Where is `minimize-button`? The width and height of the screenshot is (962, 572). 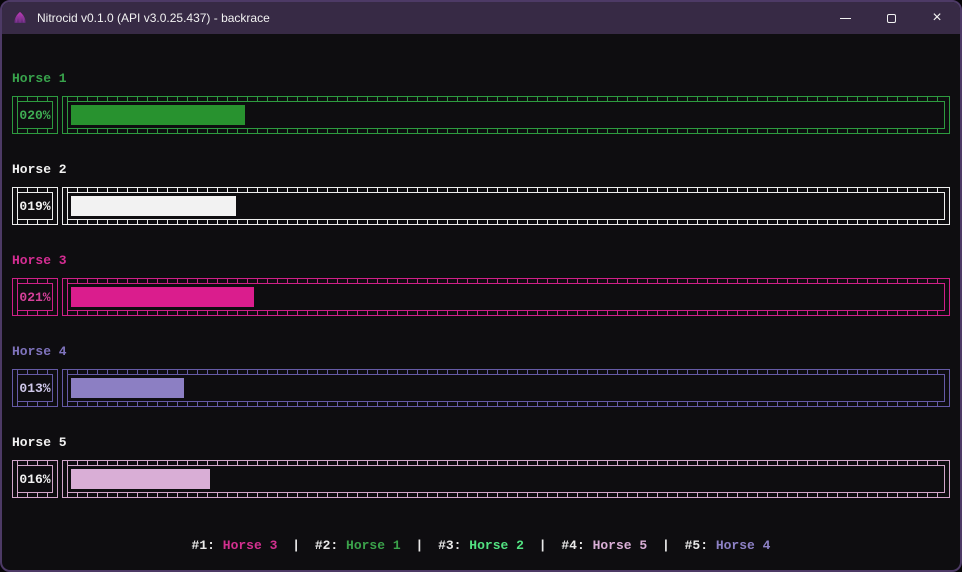
minimize-button is located at coordinates (845, 18).